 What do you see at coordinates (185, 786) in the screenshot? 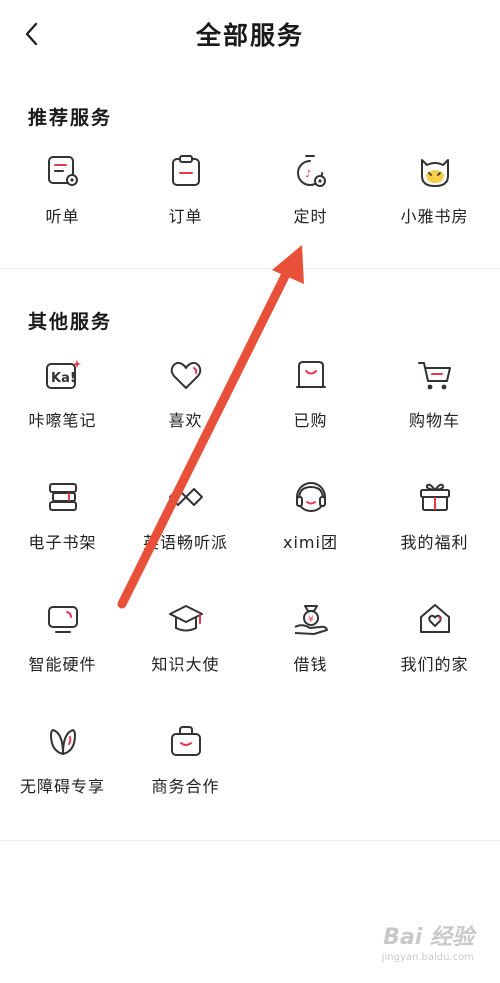
I see `service-label: 商务合作` at bounding box center [185, 786].